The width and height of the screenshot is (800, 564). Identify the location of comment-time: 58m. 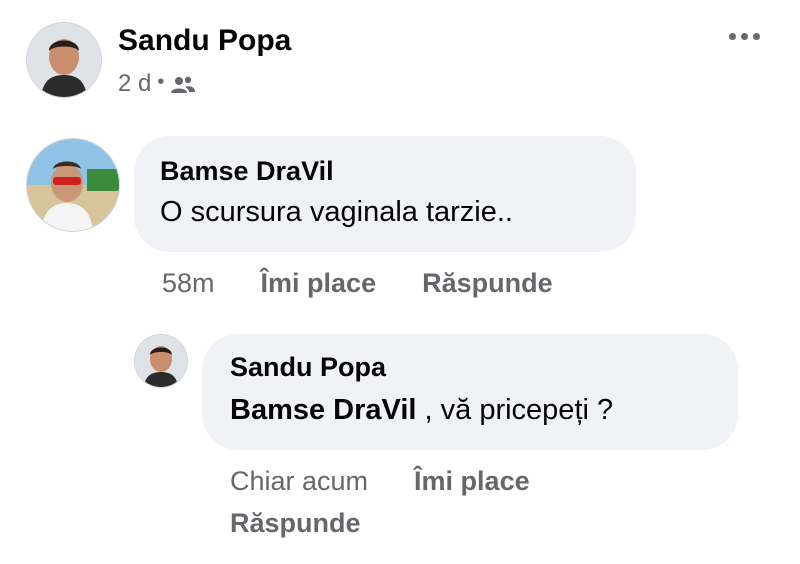
(188, 283).